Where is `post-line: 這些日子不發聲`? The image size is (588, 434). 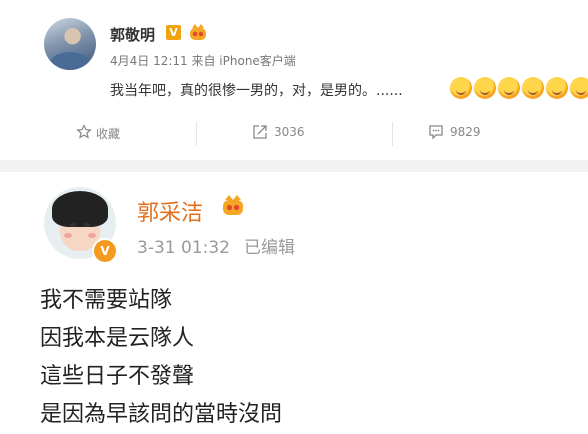
post-line: 這些日子不發聲 is located at coordinates (117, 376).